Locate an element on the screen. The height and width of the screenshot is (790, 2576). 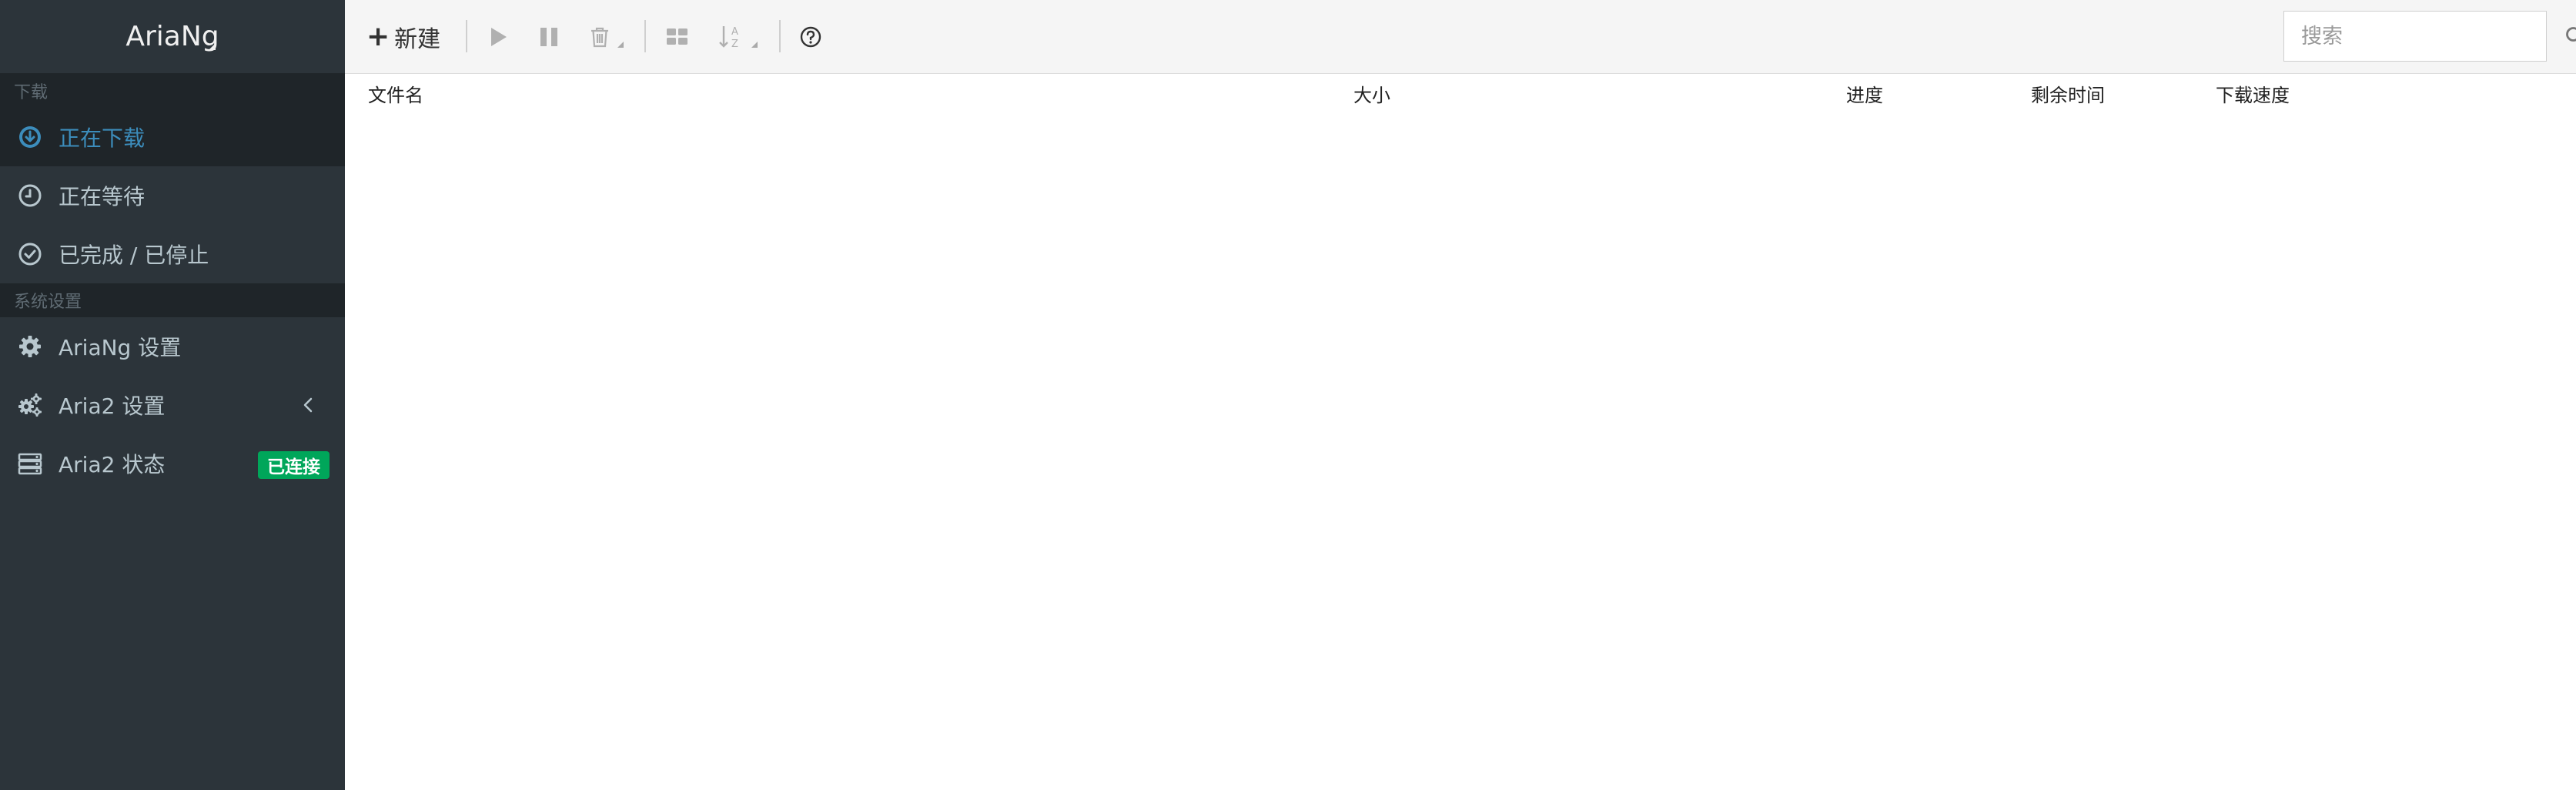
brand-dropdown-caret-icon is located at coordinates (212, 47).